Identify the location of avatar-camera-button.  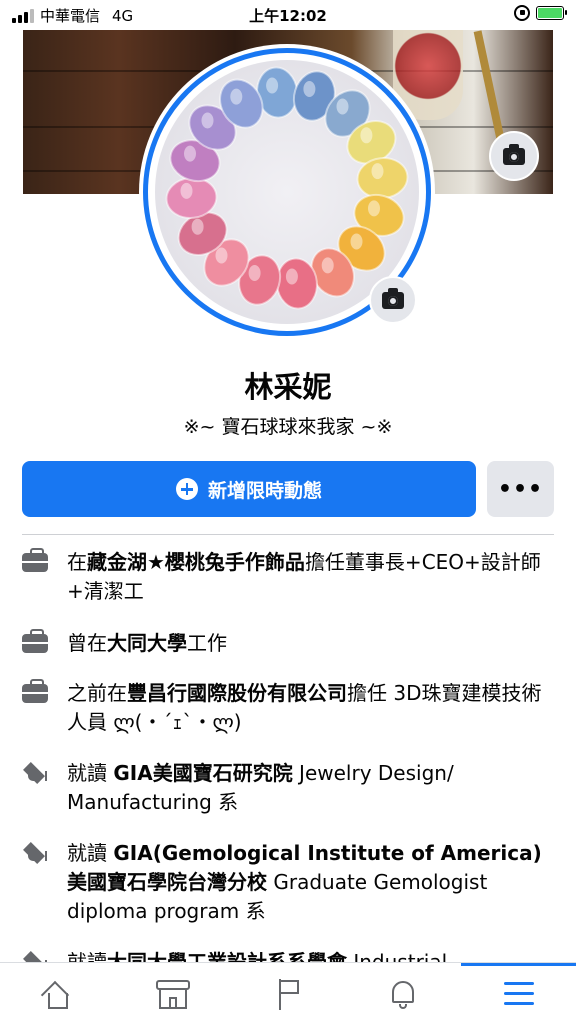
(393, 300).